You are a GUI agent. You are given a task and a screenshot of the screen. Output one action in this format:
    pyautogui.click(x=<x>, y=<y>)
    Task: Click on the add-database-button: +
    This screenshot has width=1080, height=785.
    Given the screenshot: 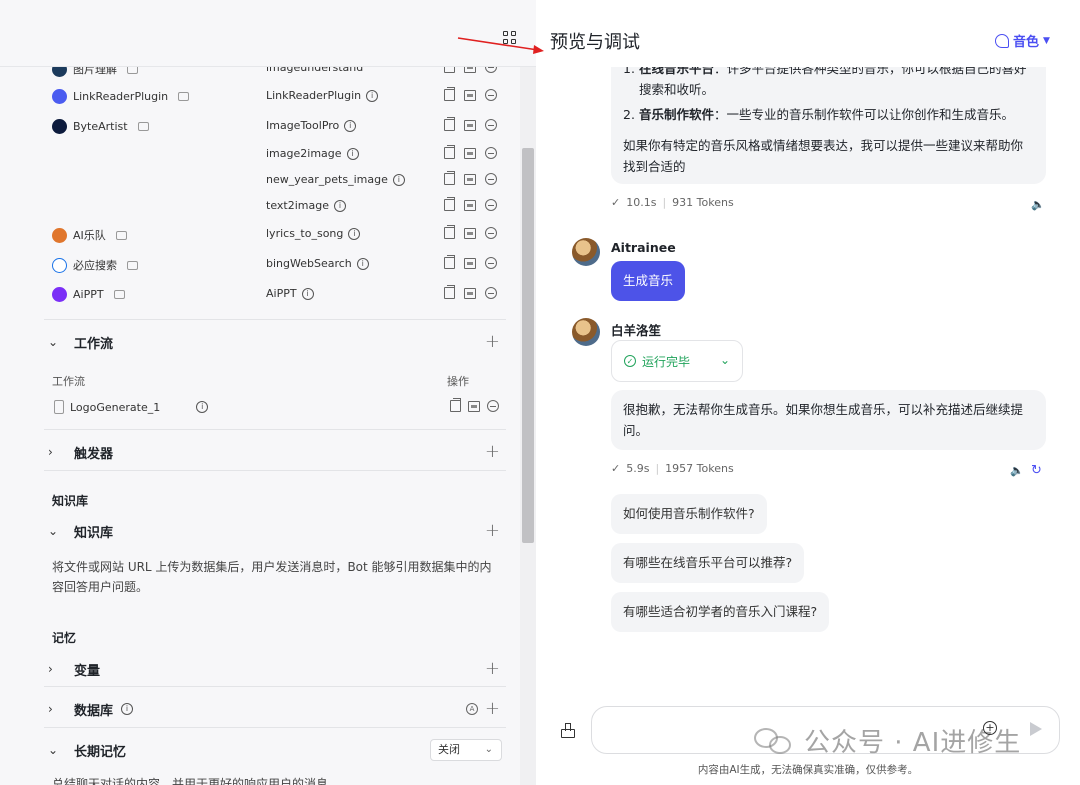 What is the action you would take?
    pyautogui.click(x=492, y=709)
    